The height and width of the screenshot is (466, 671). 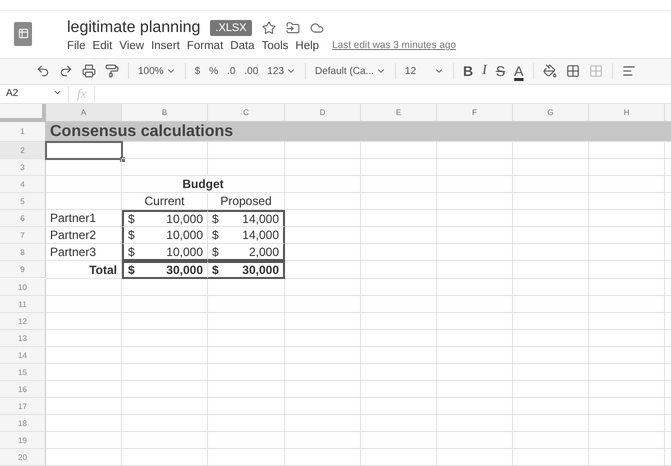 I want to click on amount-cell: $ 14,000, so click(x=246, y=218).